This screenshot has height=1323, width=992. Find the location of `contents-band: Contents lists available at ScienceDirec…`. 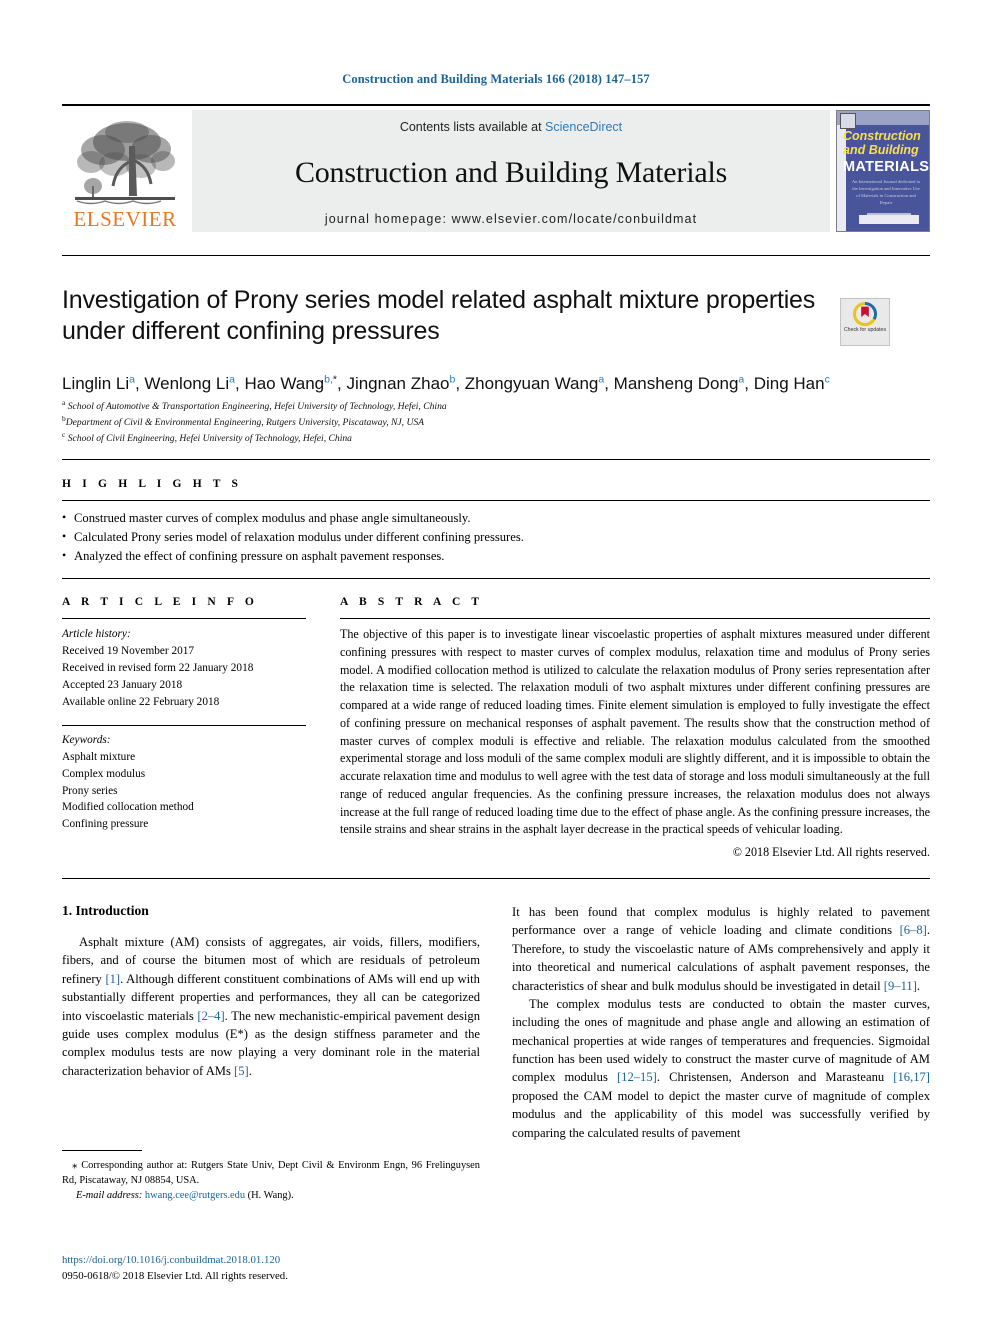

contents-band: Contents lists available at ScienceDirec… is located at coordinates (511, 171).